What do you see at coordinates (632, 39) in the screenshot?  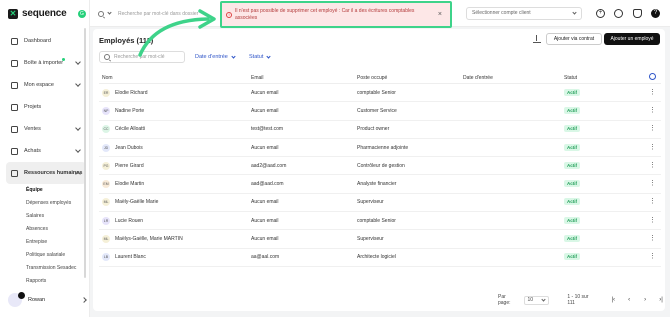 I see `add-employee-button: Ajouter un employé` at bounding box center [632, 39].